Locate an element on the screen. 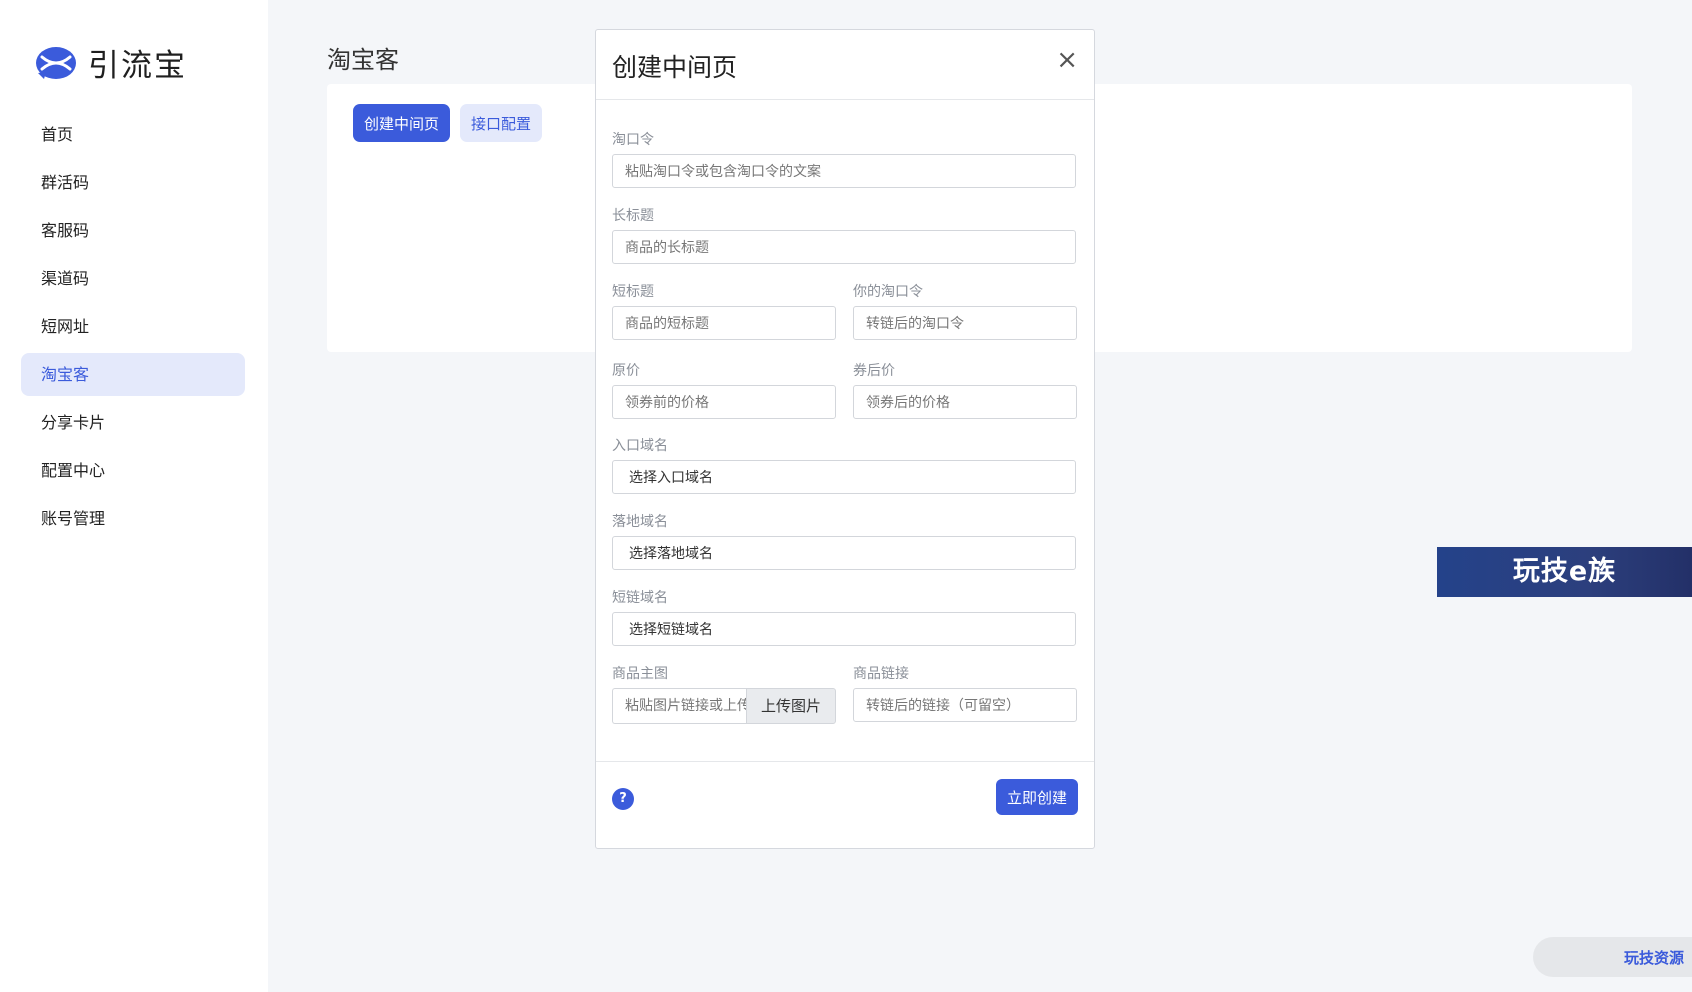 The height and width of the screenshot is (992, 1692). product-link-input: 转链后的链接（可留空） is located at coordinates (965, 705).